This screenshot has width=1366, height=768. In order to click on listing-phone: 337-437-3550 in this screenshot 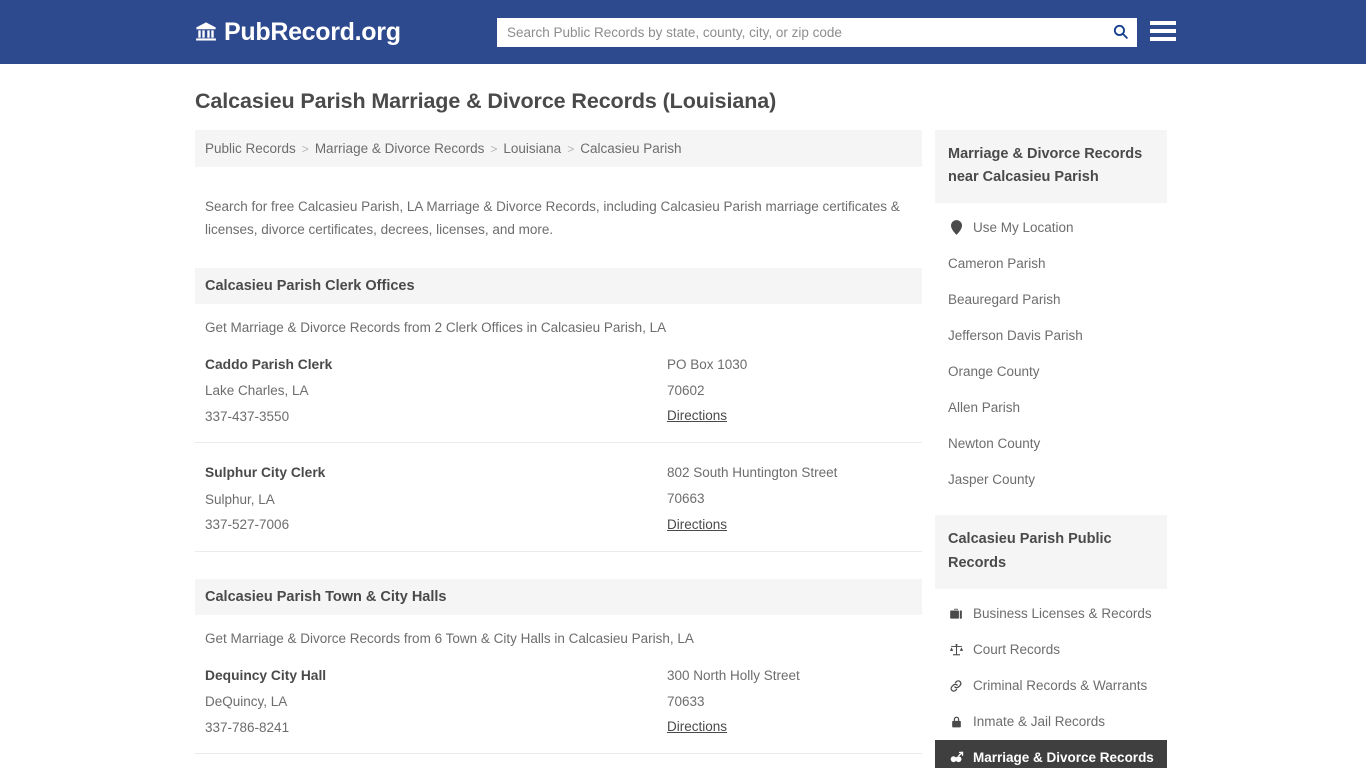, I will do `click(247, 416)`.